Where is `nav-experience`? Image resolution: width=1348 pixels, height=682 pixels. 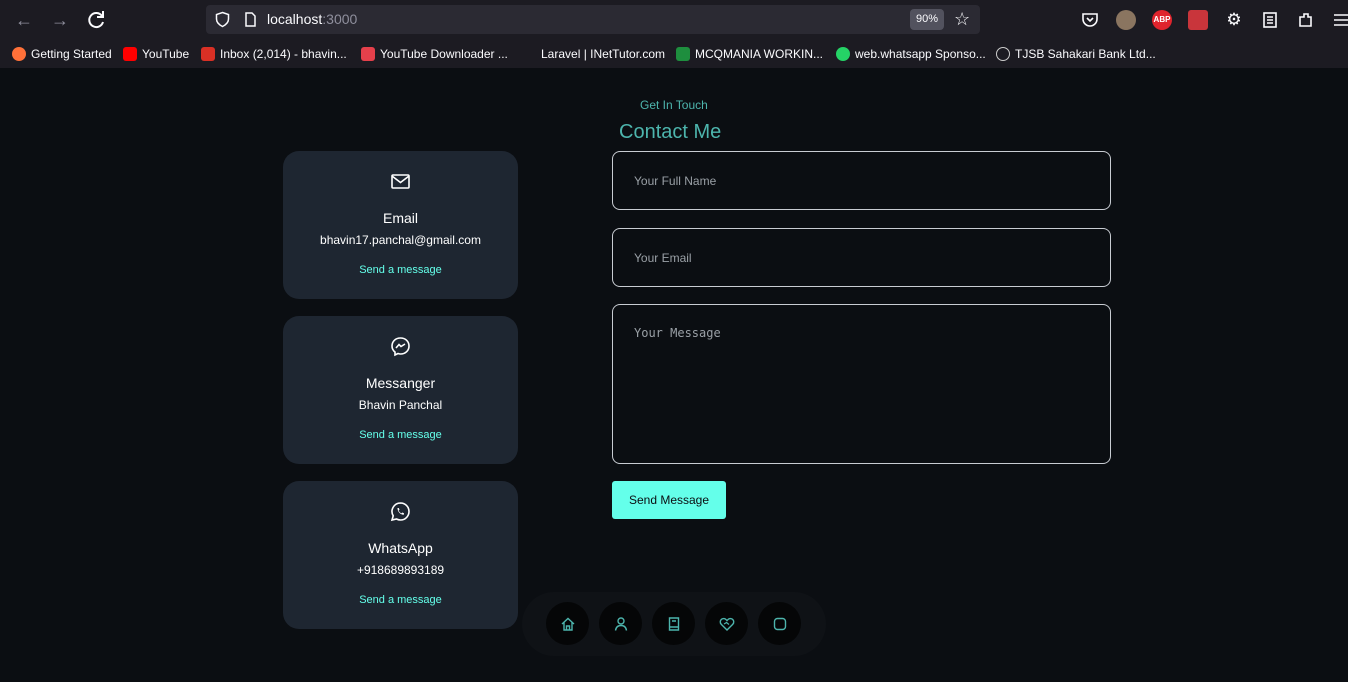
nav-experience is located at coordinates (673, 623).